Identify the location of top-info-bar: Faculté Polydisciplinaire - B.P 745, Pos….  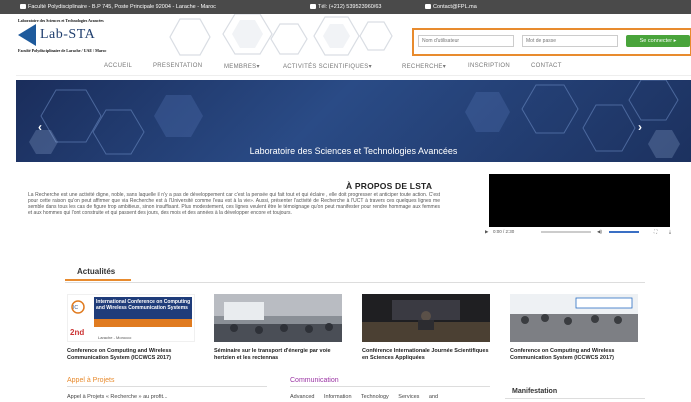
(345, 7).